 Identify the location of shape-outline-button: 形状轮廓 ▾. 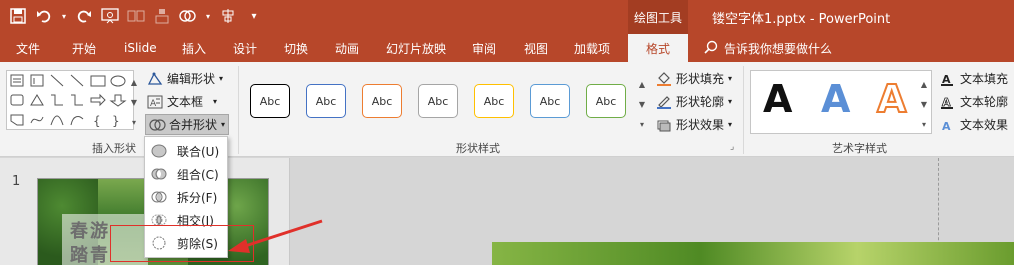
(694, 101).